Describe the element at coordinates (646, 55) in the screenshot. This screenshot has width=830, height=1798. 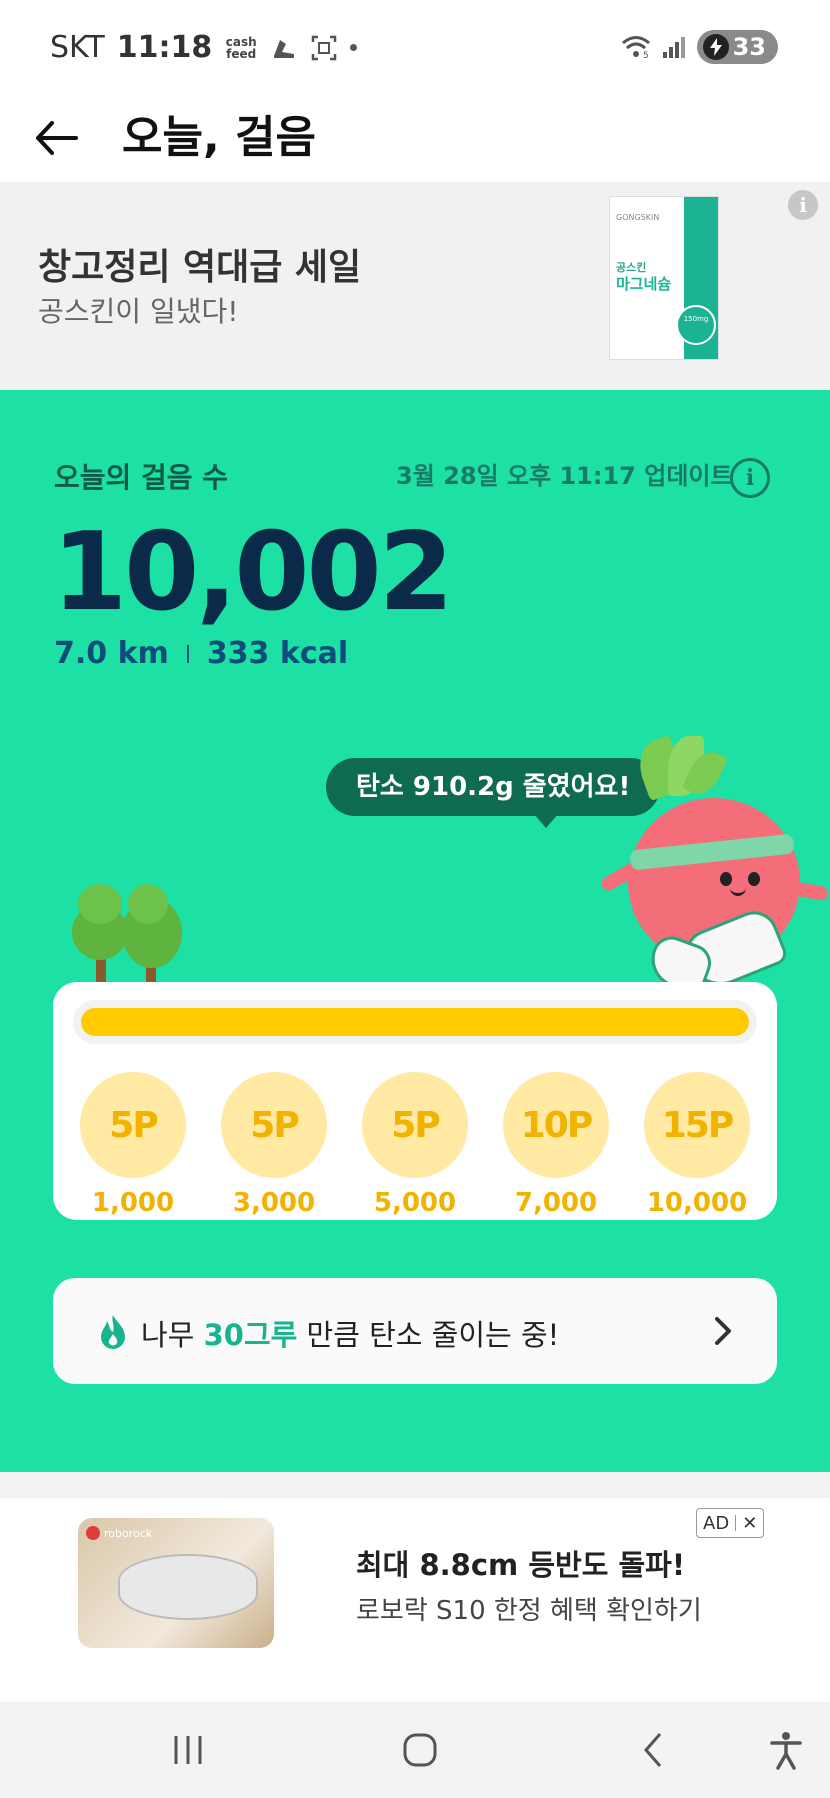
I see `wifi-badge: 5` at that location.